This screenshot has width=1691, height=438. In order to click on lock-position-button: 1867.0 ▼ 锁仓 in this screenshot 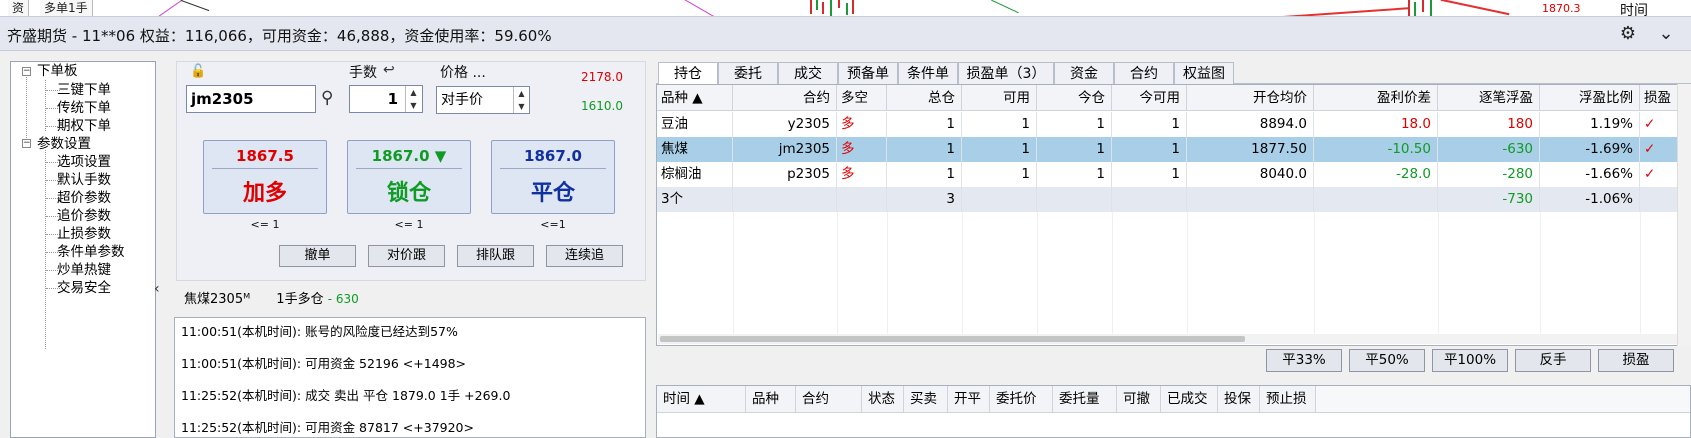, I will do `click(409, 177)`.